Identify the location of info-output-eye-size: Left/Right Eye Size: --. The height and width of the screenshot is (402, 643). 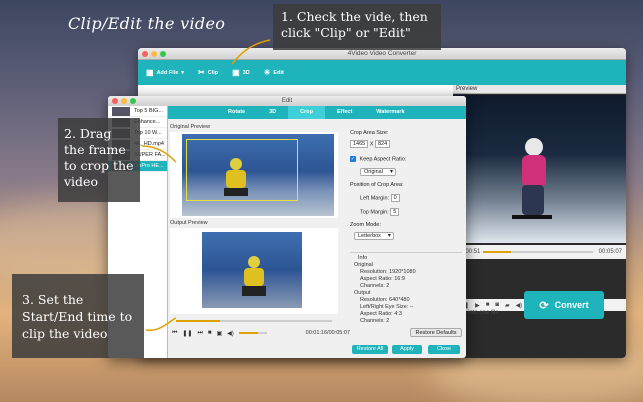
(387, 307).